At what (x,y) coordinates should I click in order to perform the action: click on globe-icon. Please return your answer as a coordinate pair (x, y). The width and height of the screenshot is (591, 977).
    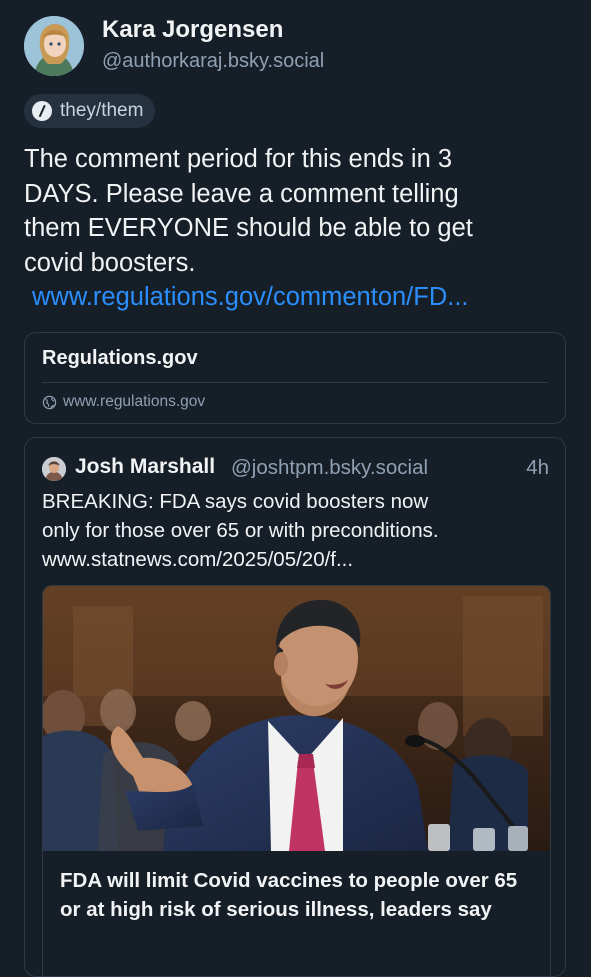
    Looking at the image, I should click on (49, 402).